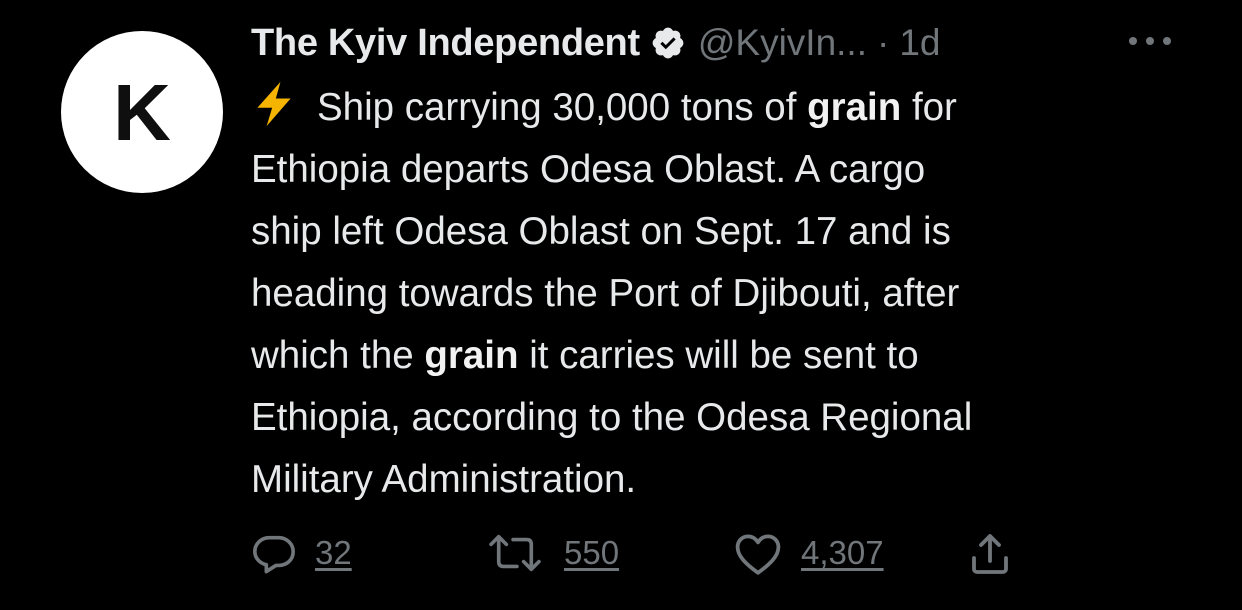 Image resolution: width=1242 pixels, height=610 pixels. I want to click on reply-button: 32, so click(301, 553).